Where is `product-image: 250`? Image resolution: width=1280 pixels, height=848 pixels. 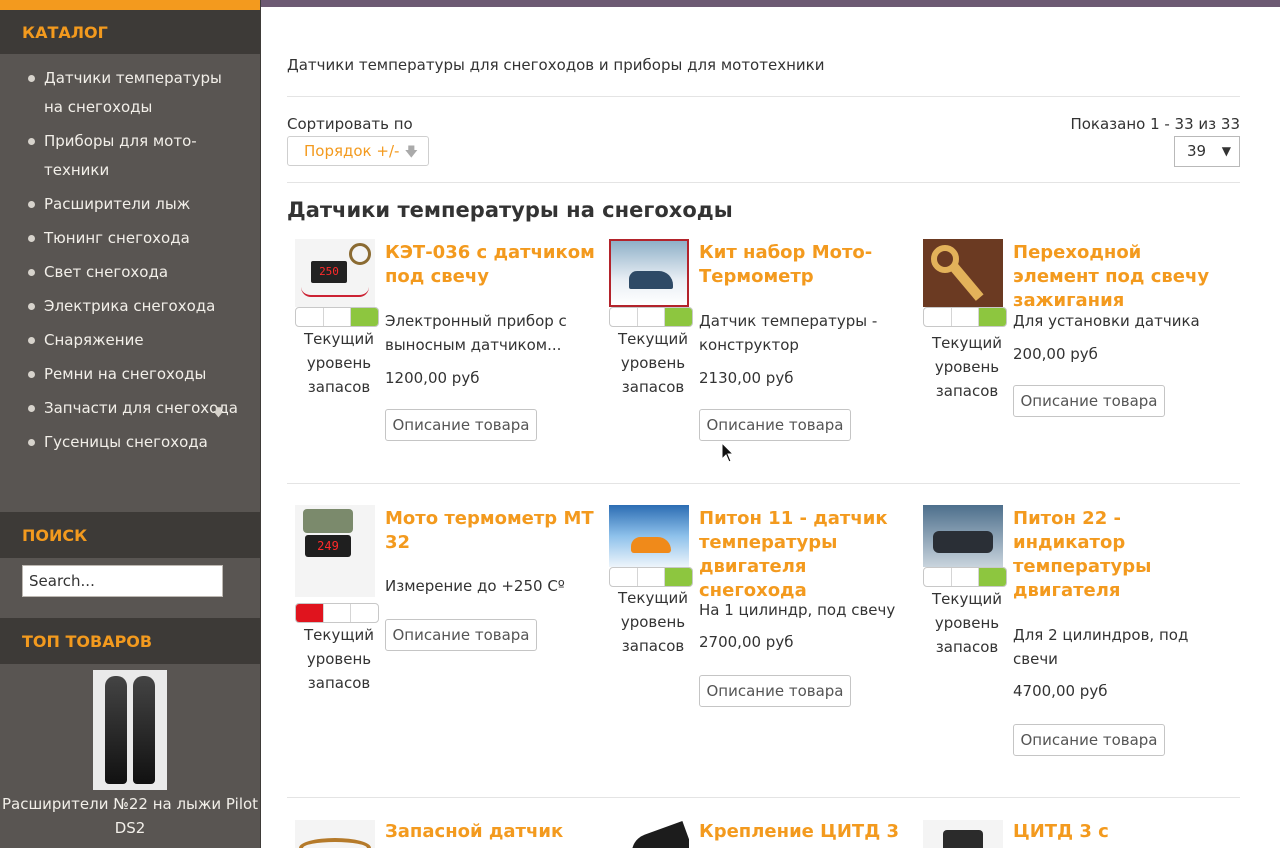 product-image: 250 is located at coordinates (335, 273).